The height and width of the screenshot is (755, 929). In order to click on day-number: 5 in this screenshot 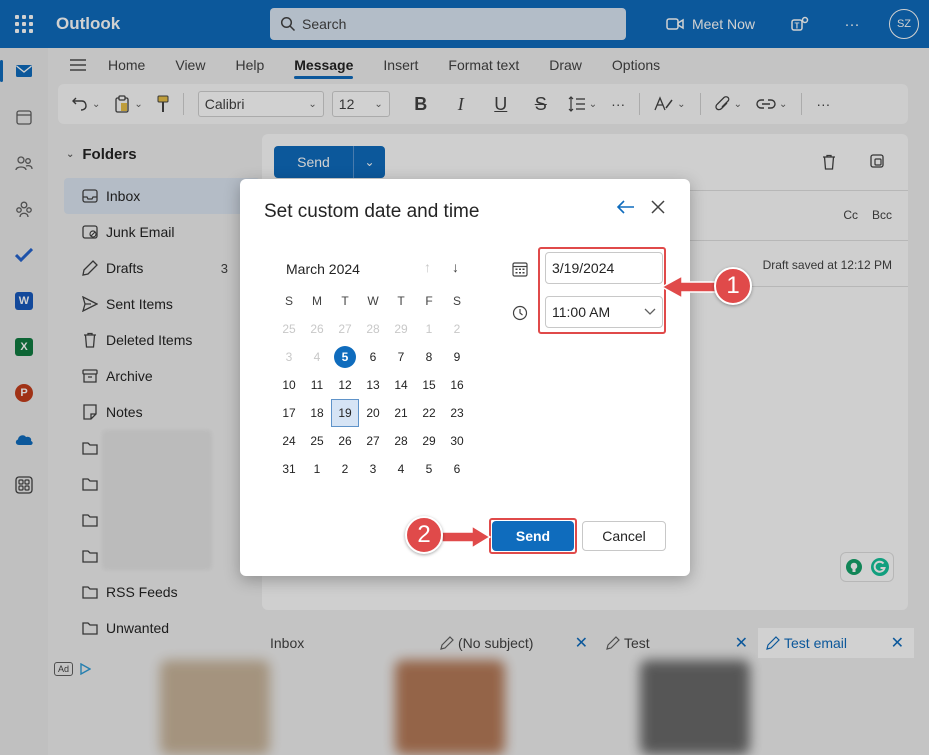, I will do `click(345, 357)`.